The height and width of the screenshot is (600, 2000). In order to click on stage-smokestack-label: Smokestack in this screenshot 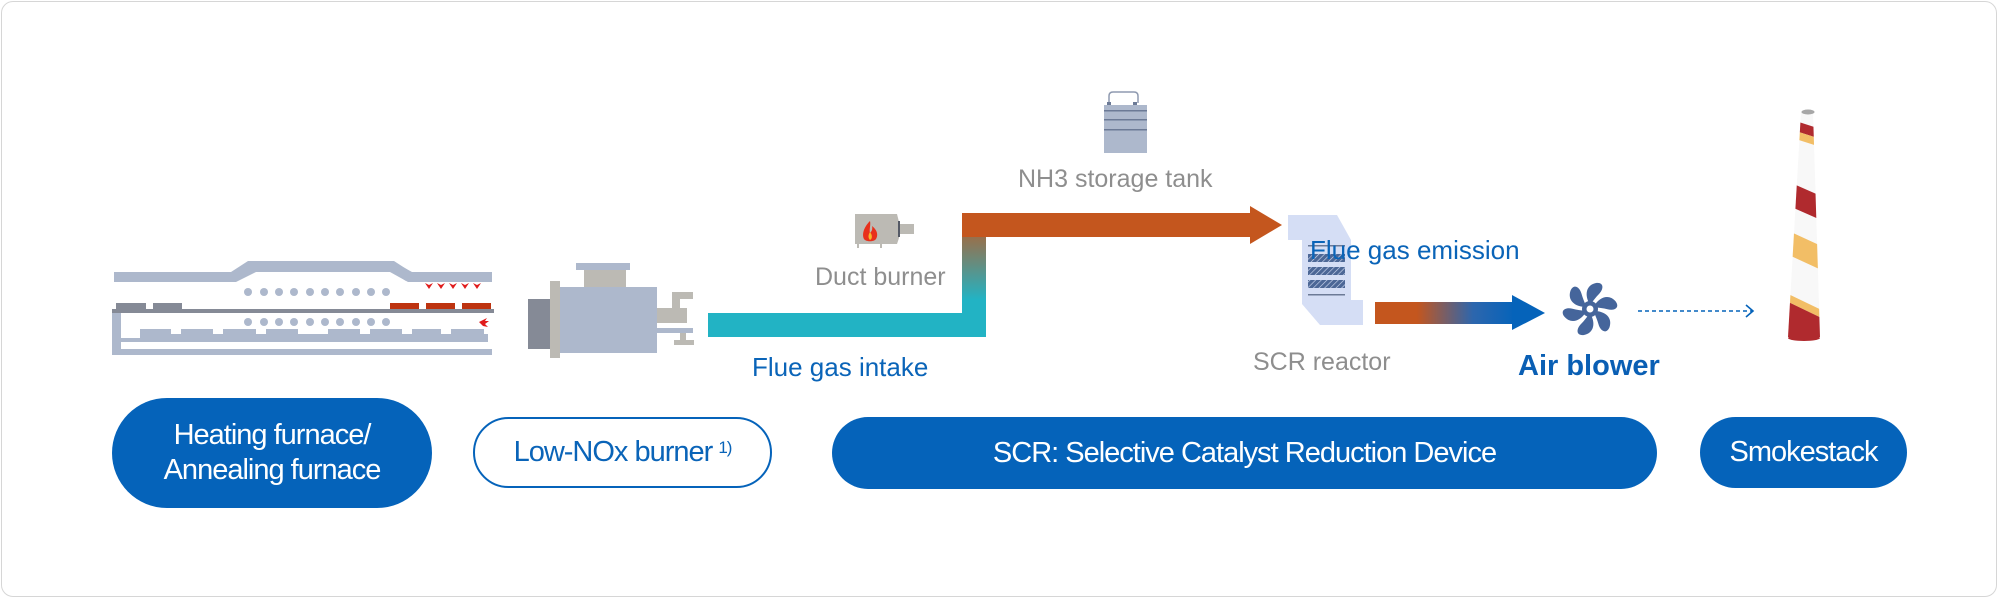, I will do `click(1804, 452)`.